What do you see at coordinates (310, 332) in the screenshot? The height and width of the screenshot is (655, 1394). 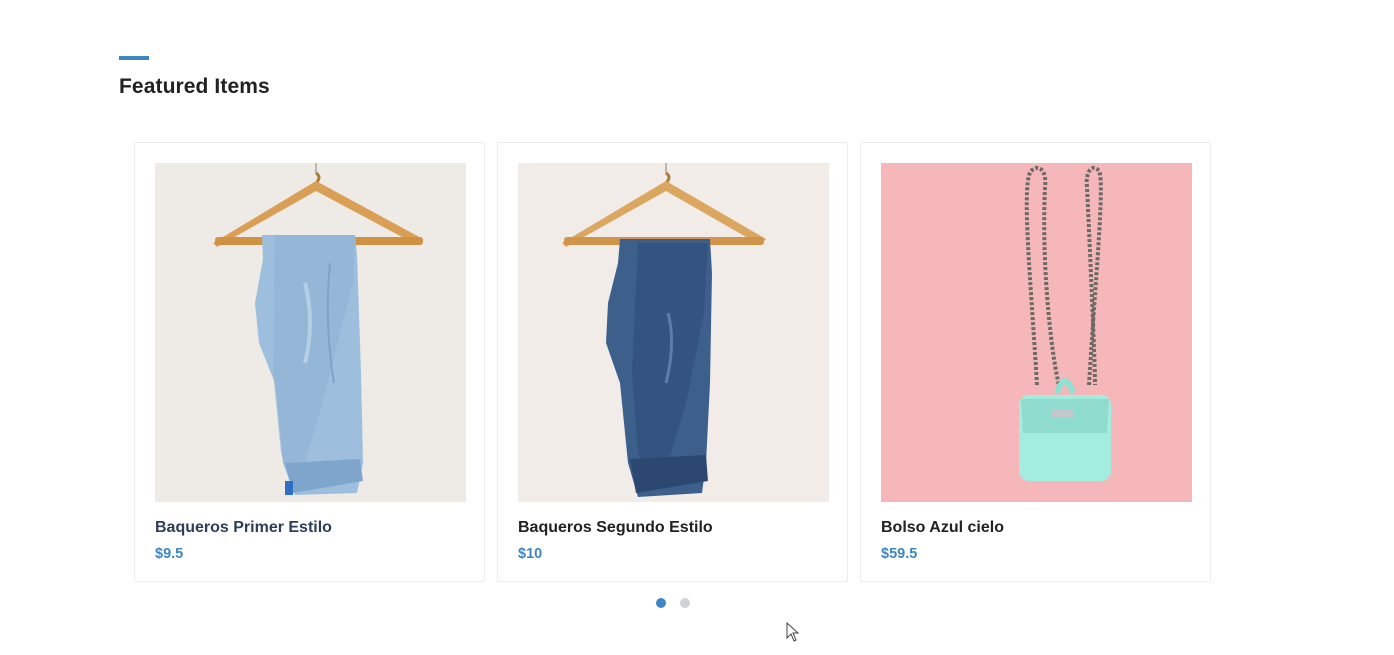 I see `product-image-light-jeans` at bounding box center [310, 332].